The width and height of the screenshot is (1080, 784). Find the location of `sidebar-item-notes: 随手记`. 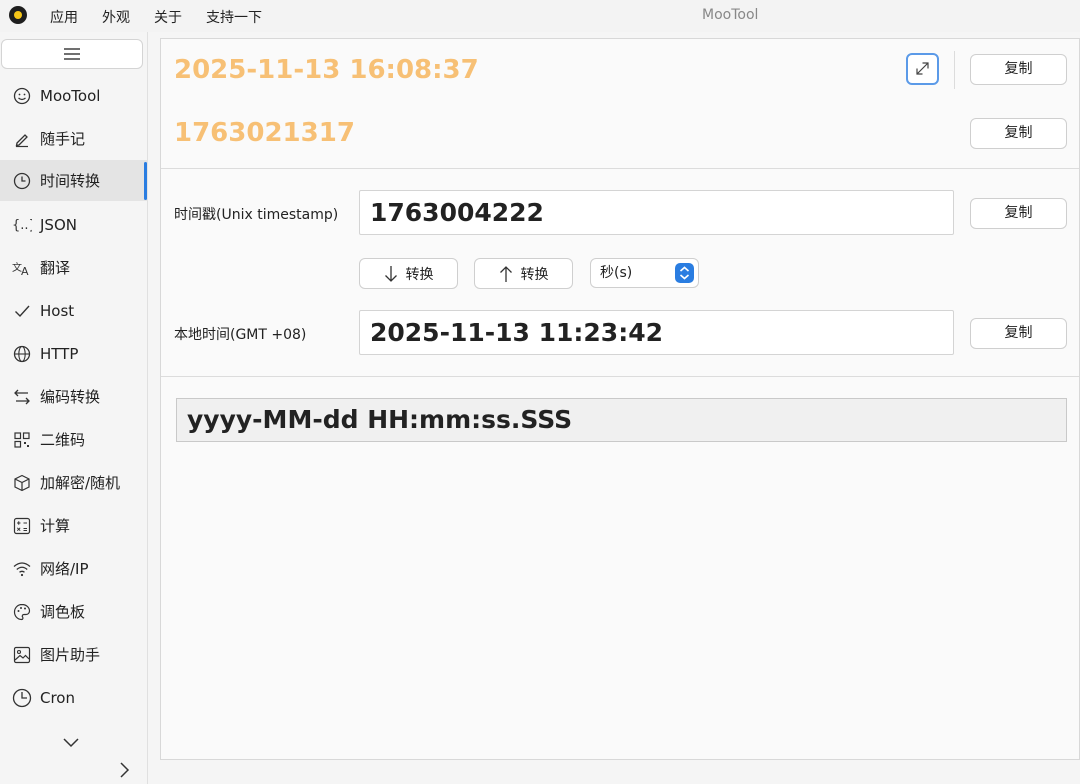

sidebar-item-notes: 随手记 is located at coordinates (74, 138).